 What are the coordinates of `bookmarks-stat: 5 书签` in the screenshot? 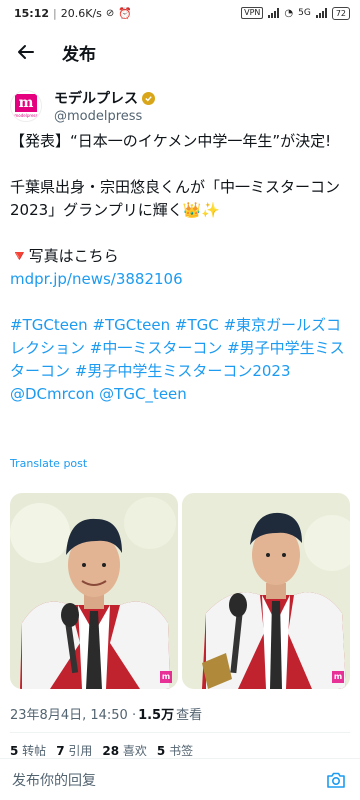 It's located at (175, 749).